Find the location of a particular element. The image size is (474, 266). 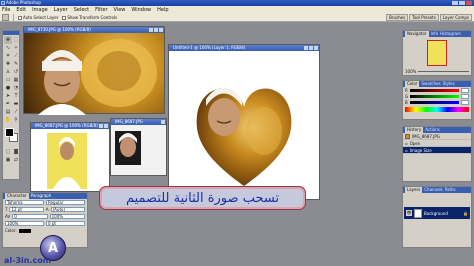

move-tool-preset-icon is located at coordinates (5, 17).